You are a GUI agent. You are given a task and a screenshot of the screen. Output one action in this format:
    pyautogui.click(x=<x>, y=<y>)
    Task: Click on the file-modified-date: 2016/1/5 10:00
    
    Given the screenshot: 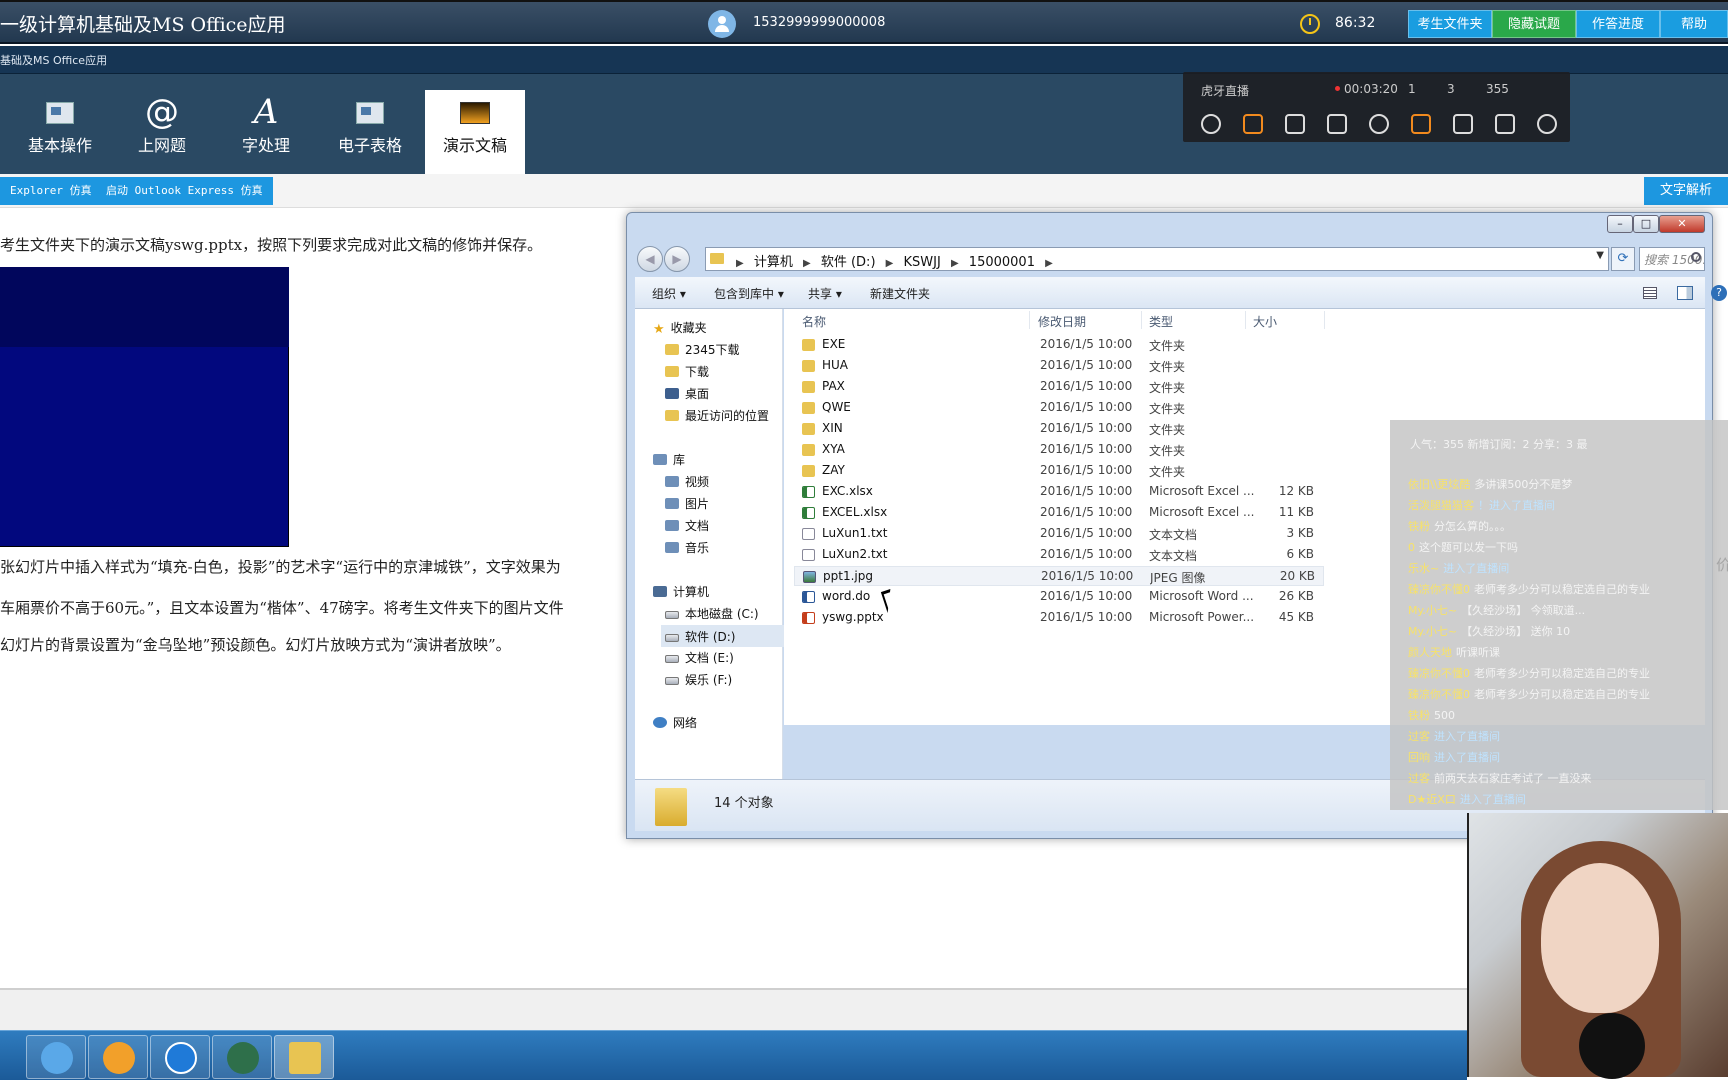 What is the action you would take?
    pyautogui.click(x=1086, y=491)
    